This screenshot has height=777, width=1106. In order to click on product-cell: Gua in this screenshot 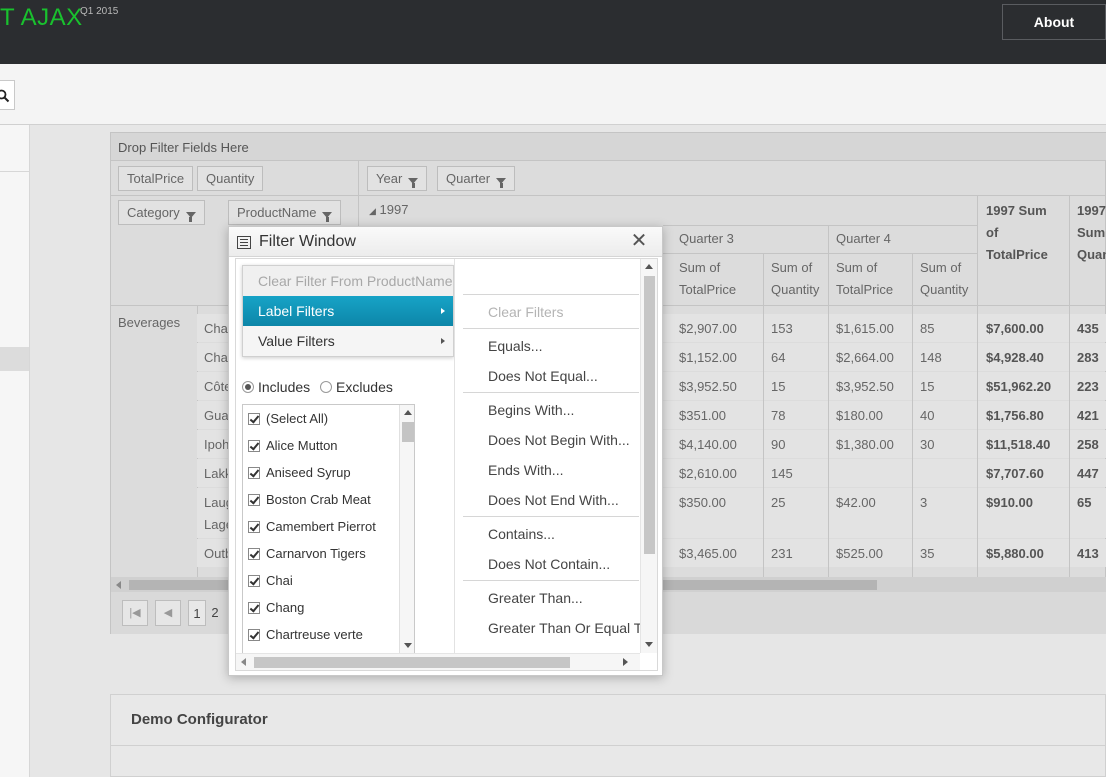, I will do `click(216, 415)`.